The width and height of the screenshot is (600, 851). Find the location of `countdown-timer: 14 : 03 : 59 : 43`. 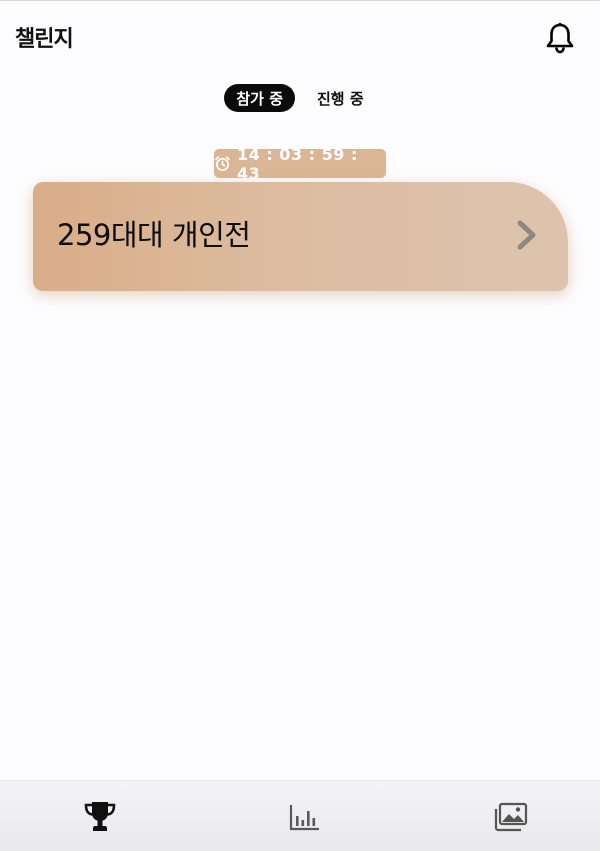

countdown-timer: 14 : 03 : 59 : 43 is located at coordinates (300, 164).